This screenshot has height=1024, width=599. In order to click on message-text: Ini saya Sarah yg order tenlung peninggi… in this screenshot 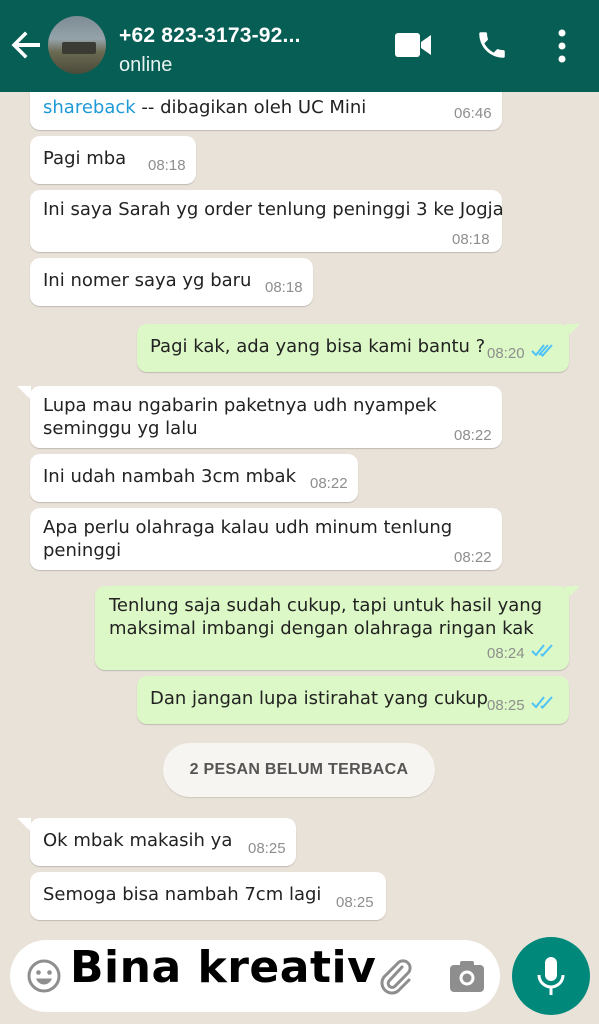, I will do `click(273, 209)`.